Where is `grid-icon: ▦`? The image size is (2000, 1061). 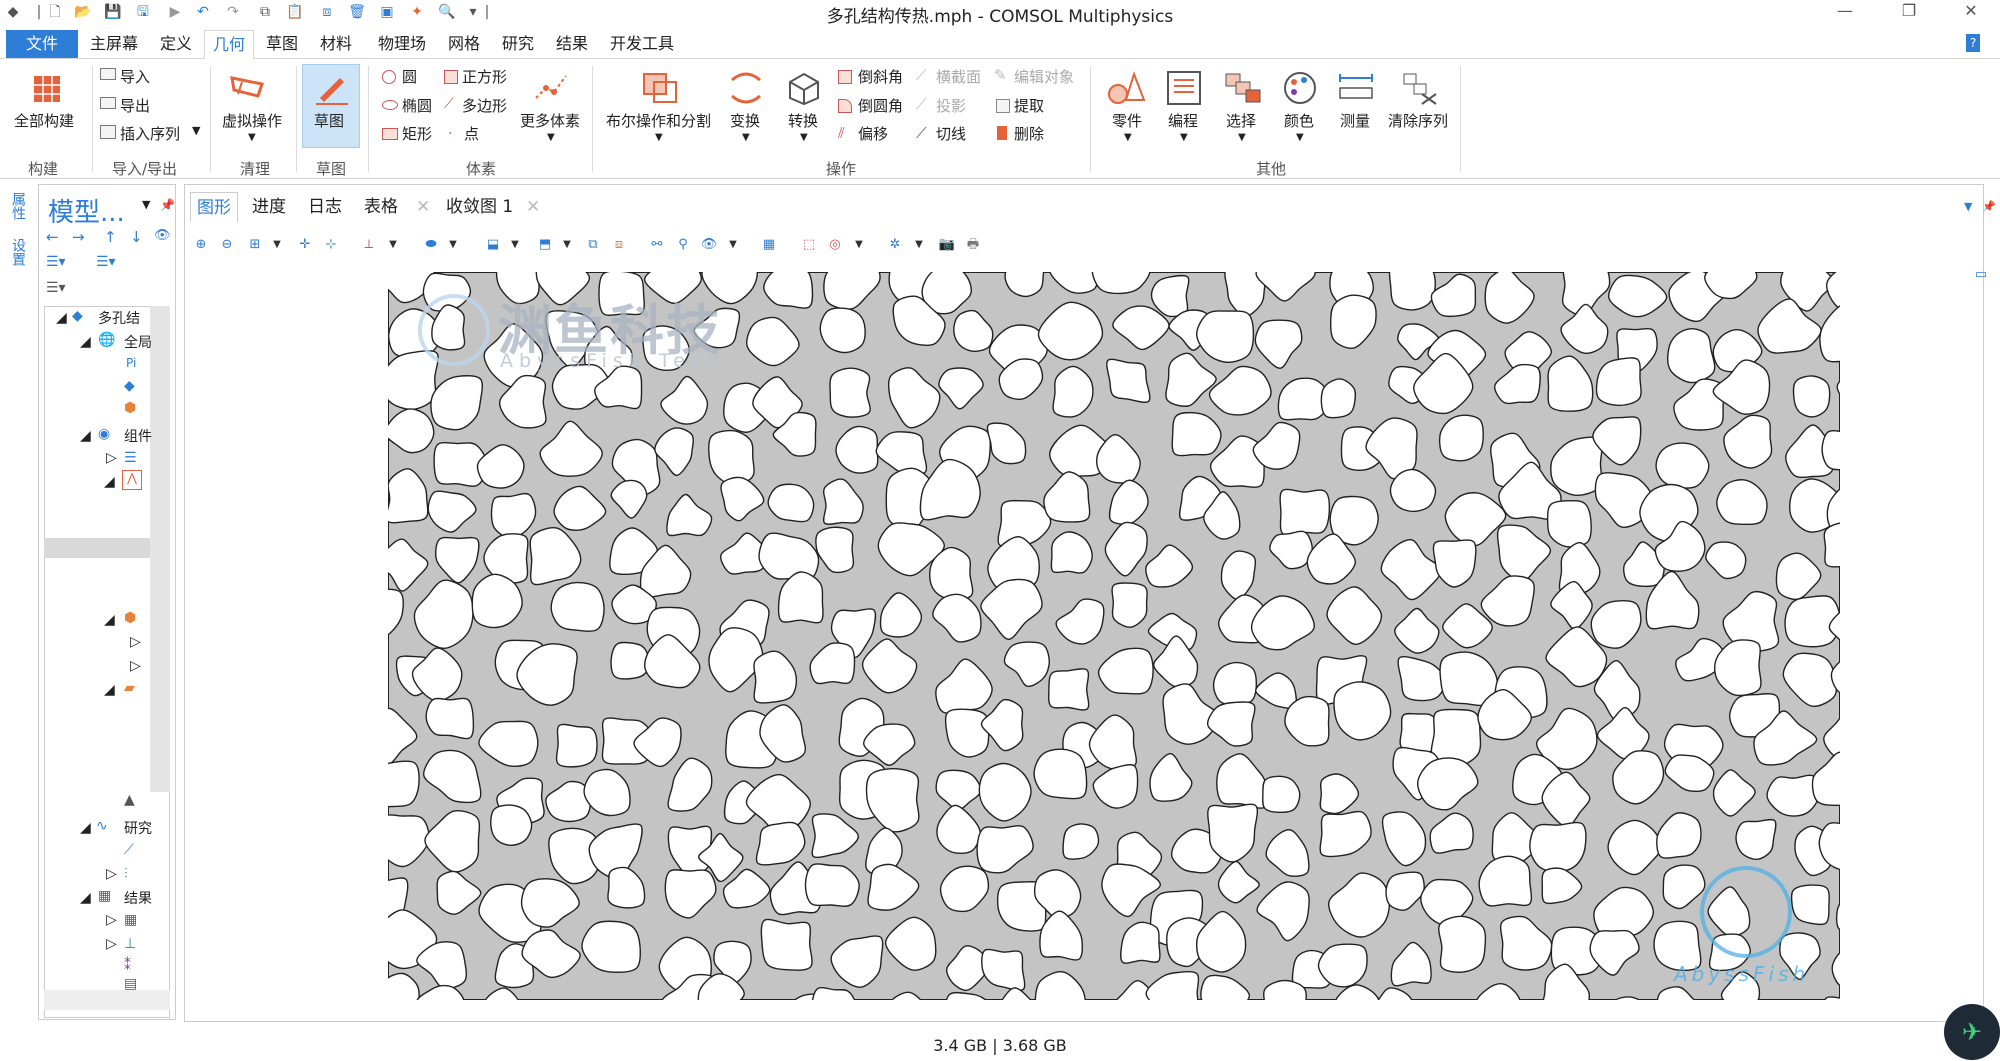 grid-icon: ▦ is located at coordinates (769, 245).